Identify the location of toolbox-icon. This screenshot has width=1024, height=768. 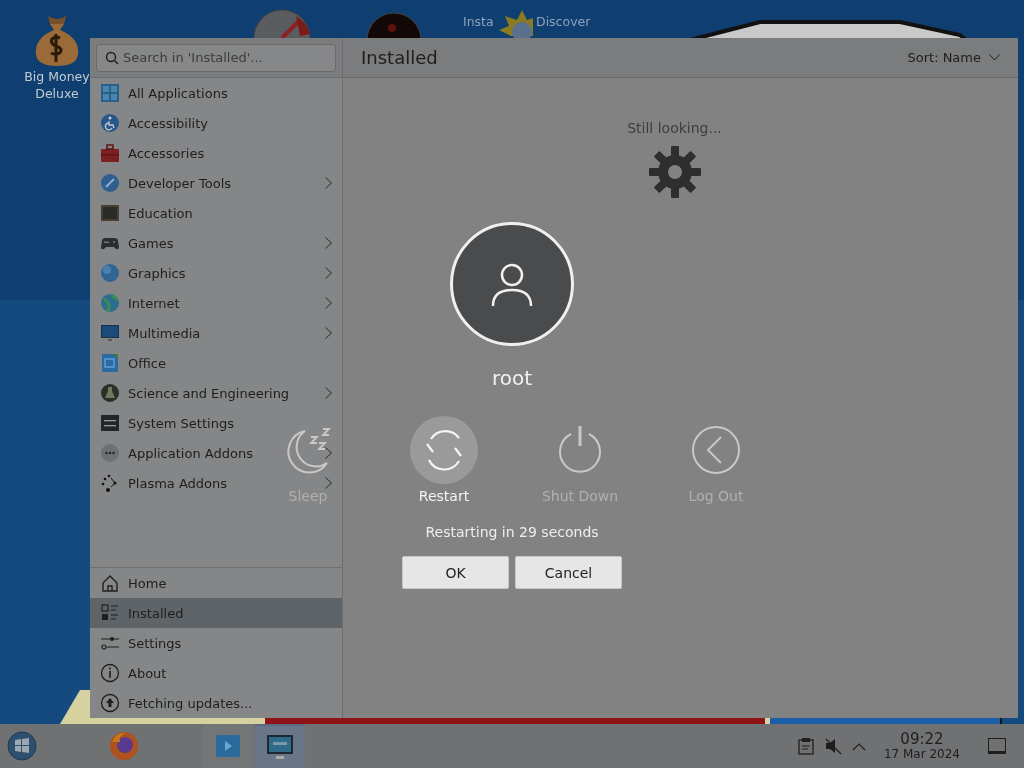
(110, 153).